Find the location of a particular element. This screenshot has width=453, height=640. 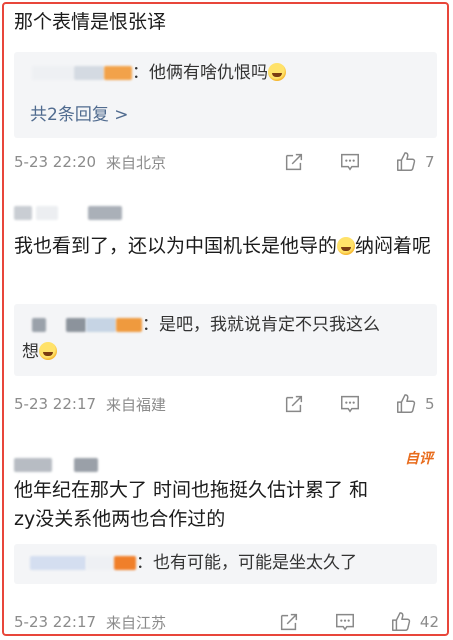

reply-box: ：是吧，我就说肯定不只我这么想 is located at coordinates (225, 340).